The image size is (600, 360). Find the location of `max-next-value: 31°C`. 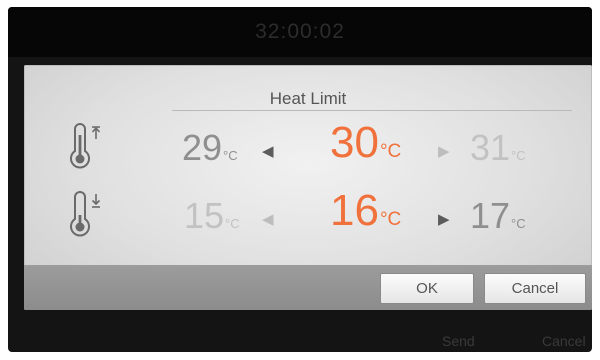

max-next-value: 31°C is located at coordinates (498, 148).